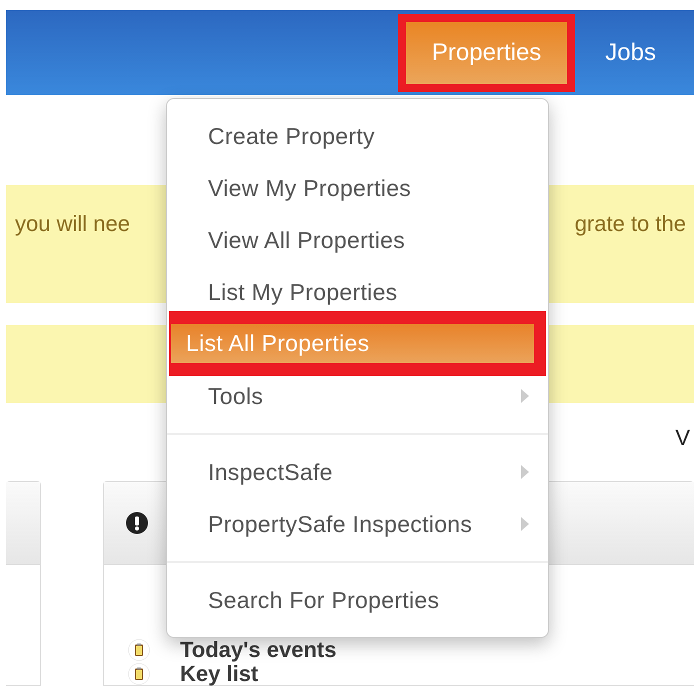 Image resolution: width=694 pixels, height=686 pixels. Describe the element at coordinates (357, 240) in the screenshot. I see `menu-item: View All Properties` at that location.